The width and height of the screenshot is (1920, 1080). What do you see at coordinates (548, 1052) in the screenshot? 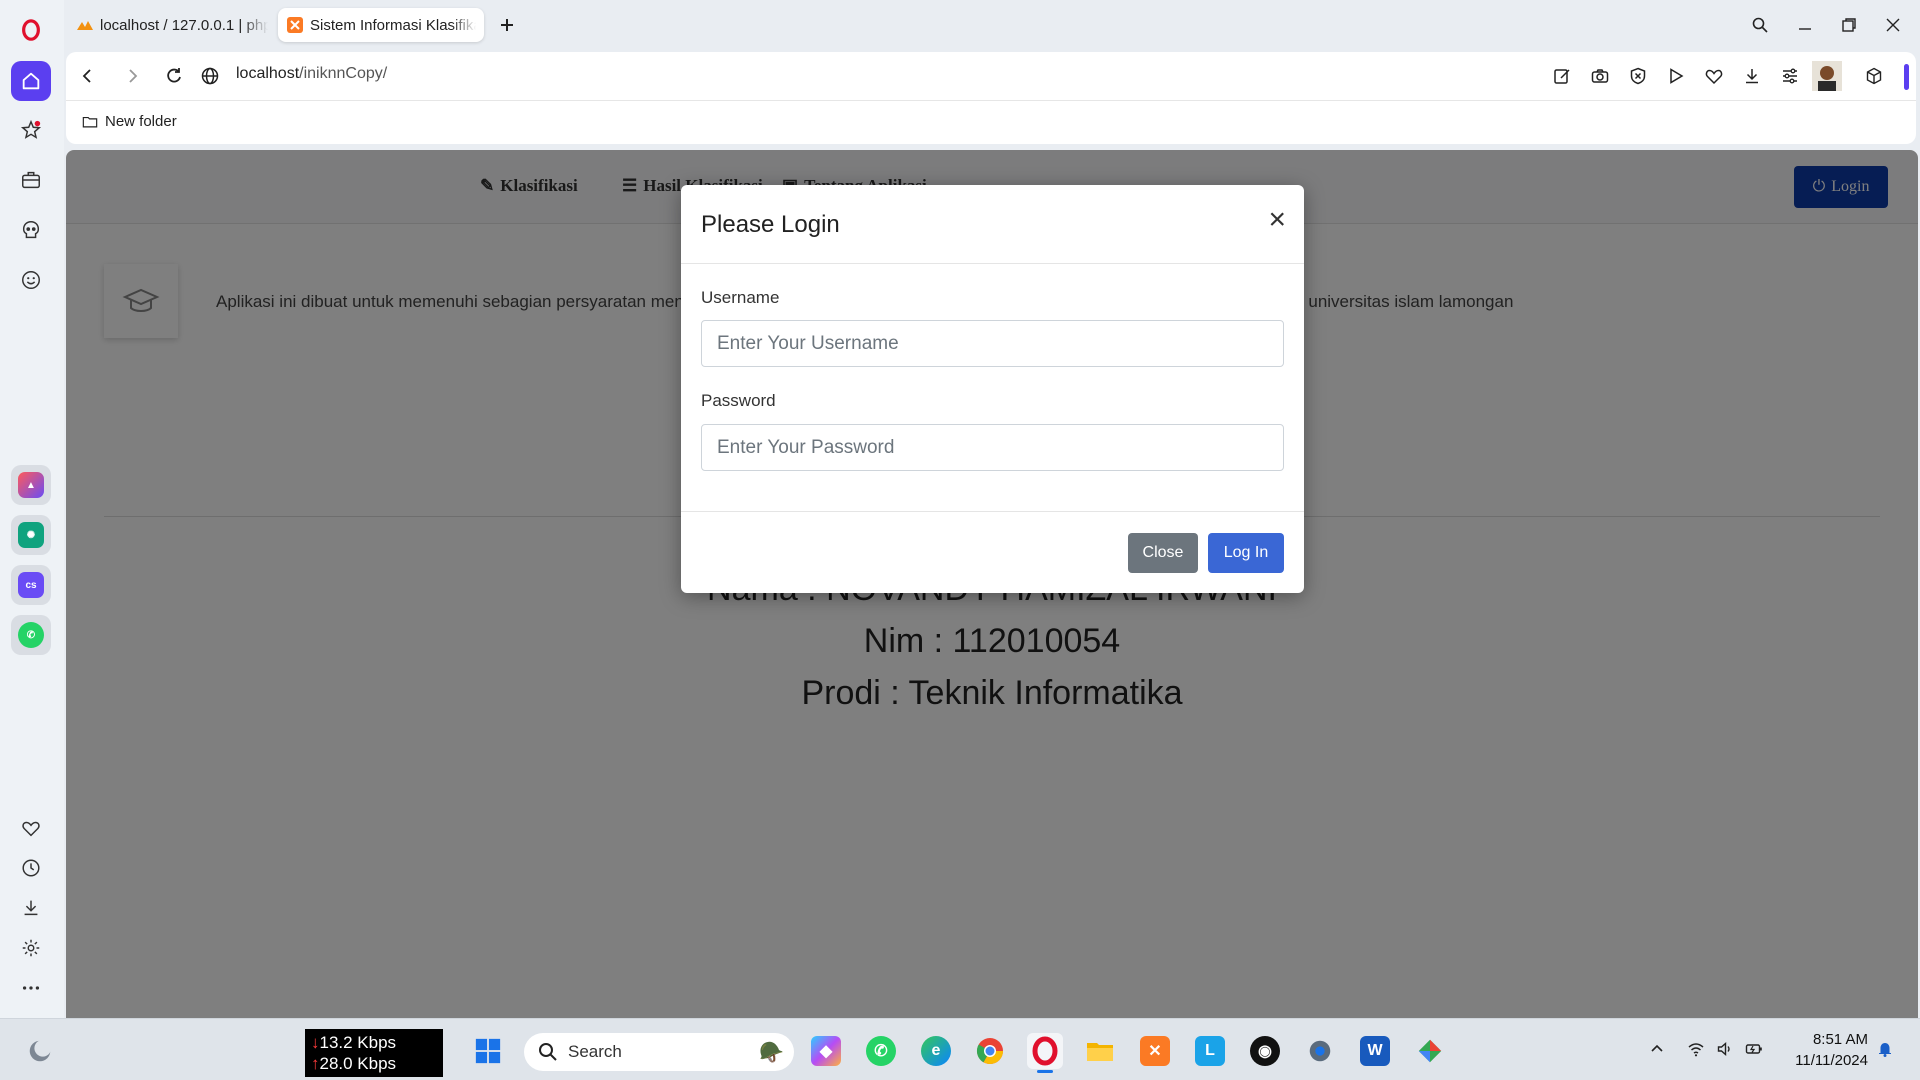
I see `search-icon` at bounding box center [548, 1052].